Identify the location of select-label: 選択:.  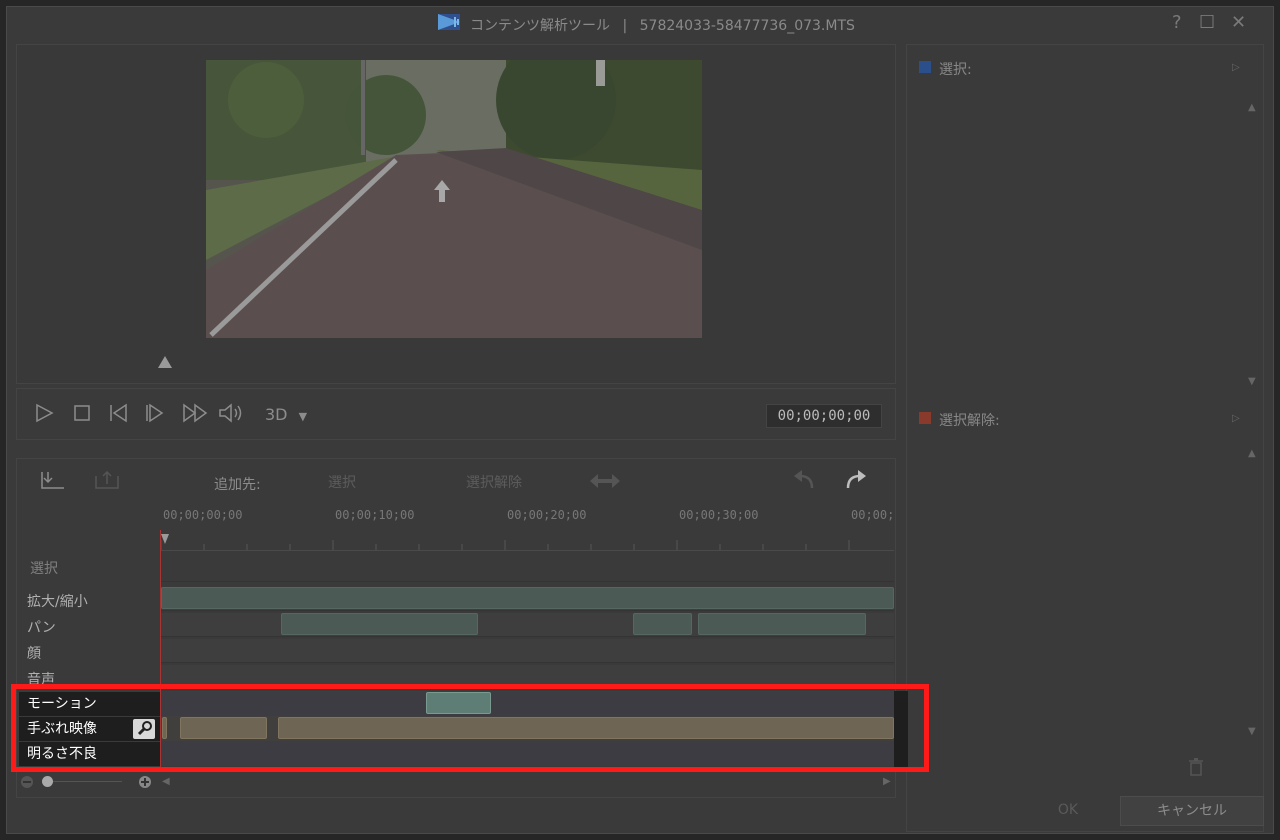
(955, 70).